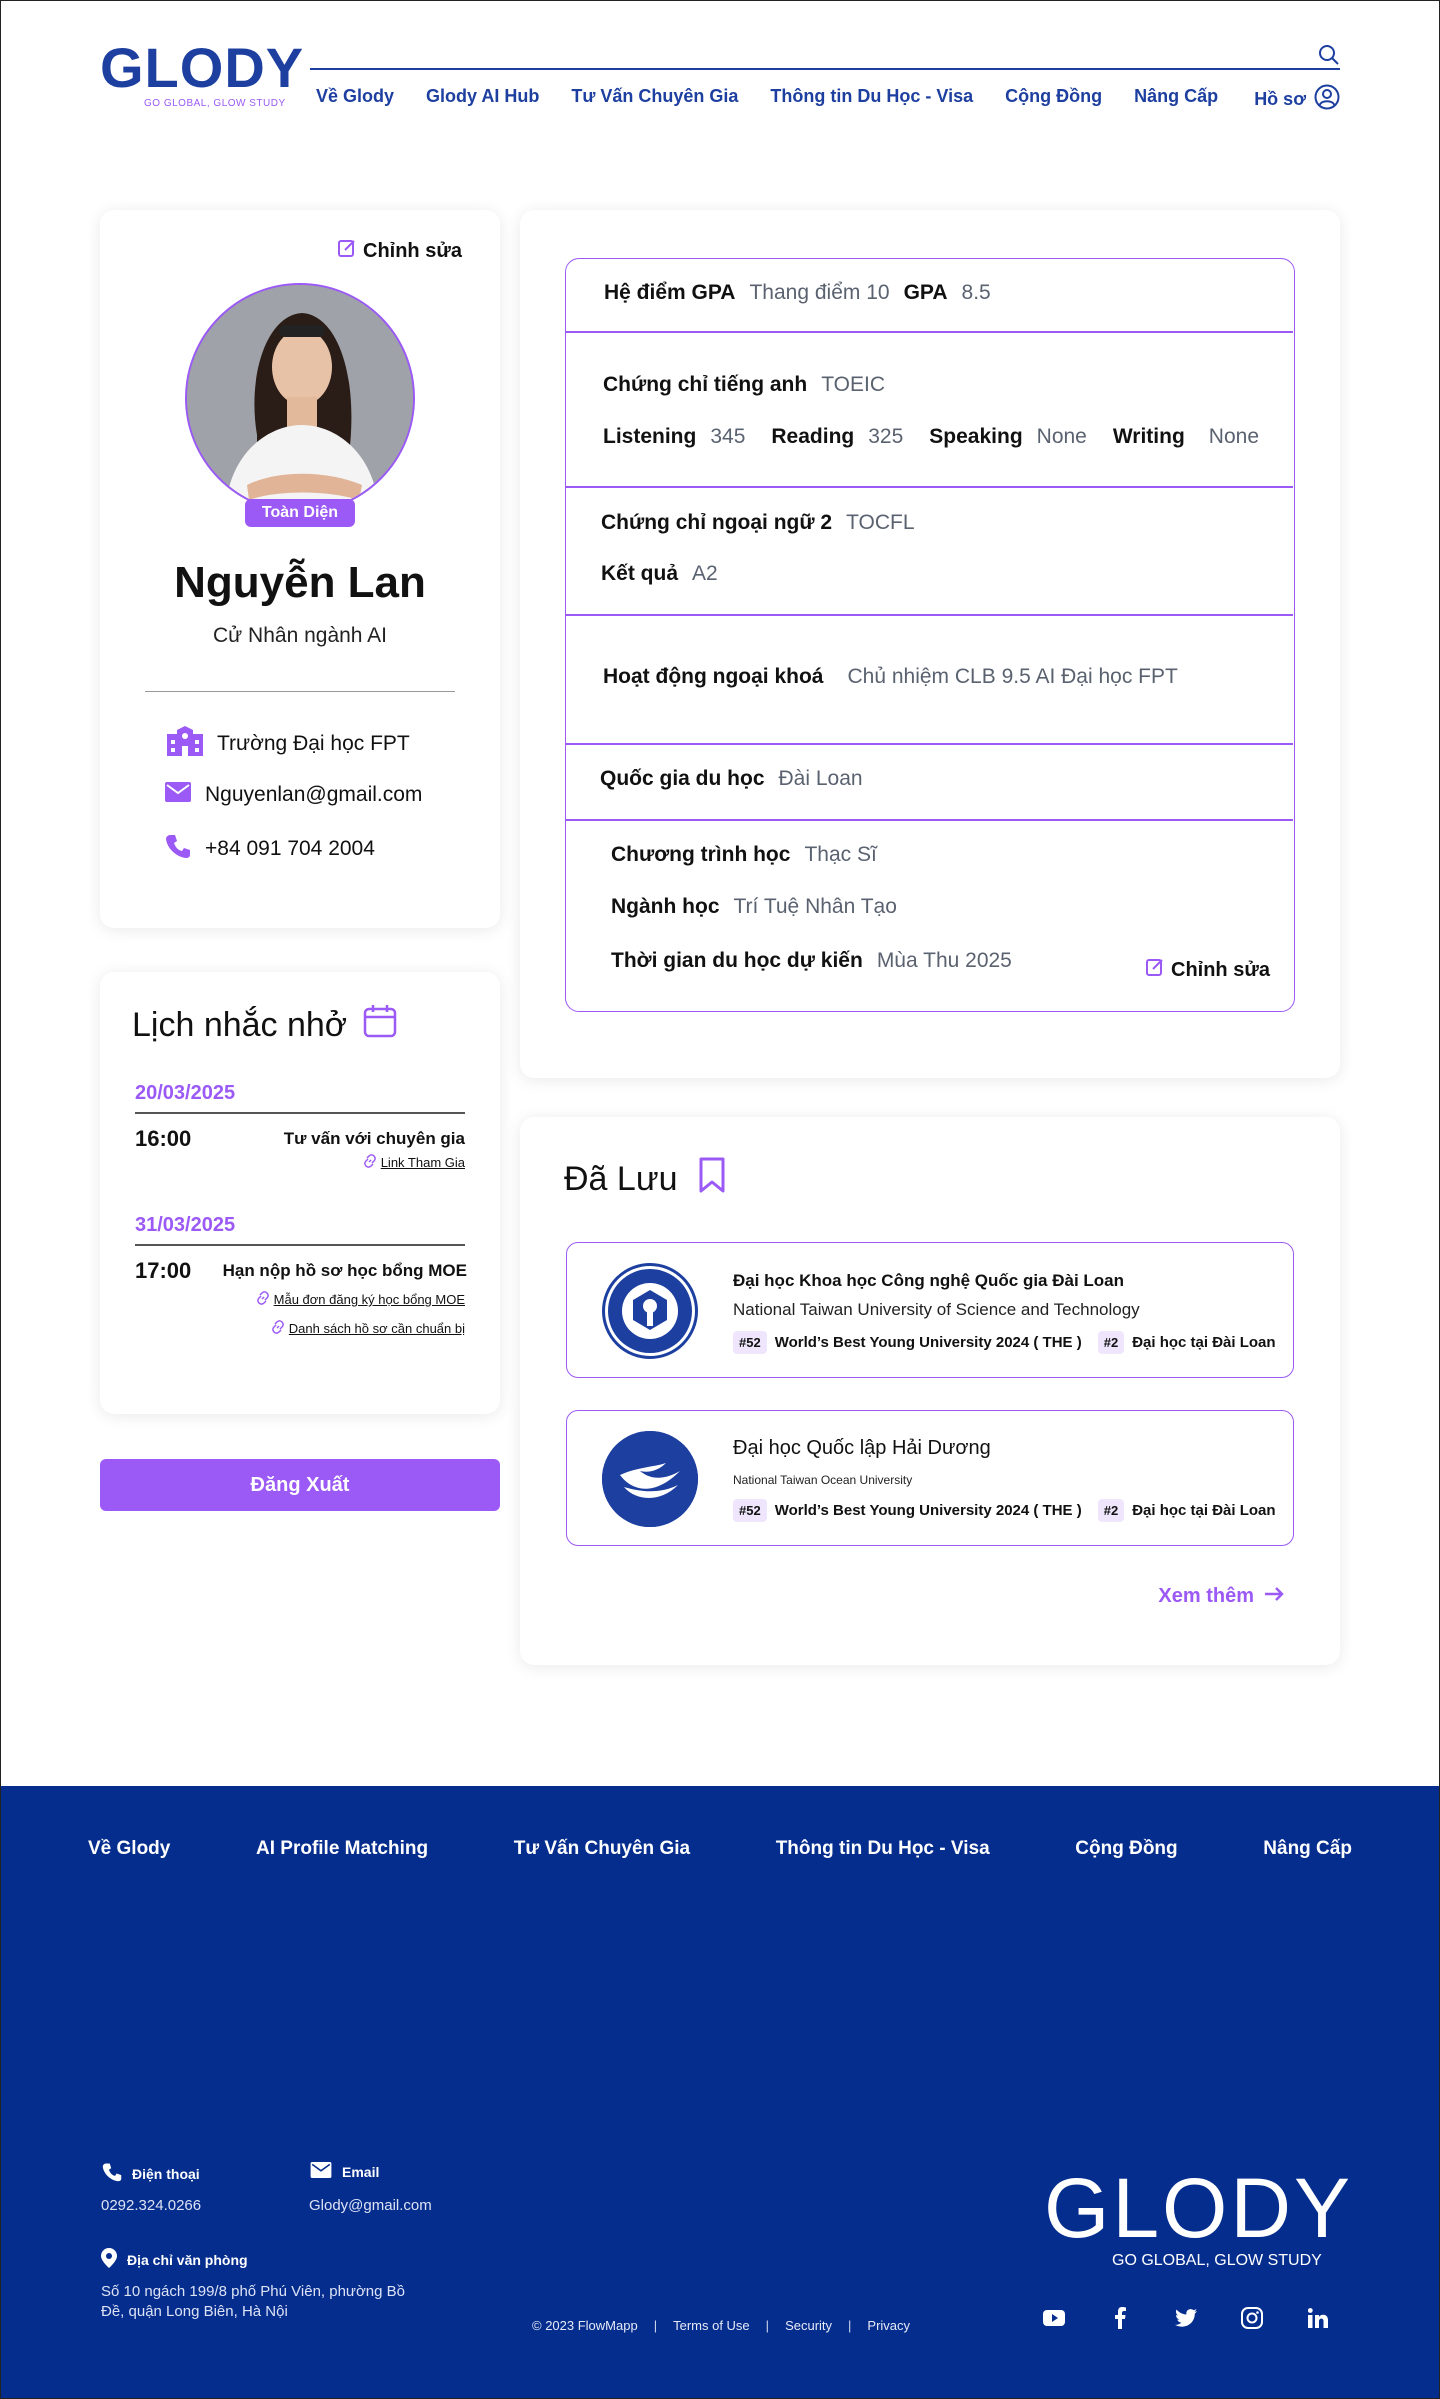  I want to click on logo-text: GLODY, so click(202, 67).